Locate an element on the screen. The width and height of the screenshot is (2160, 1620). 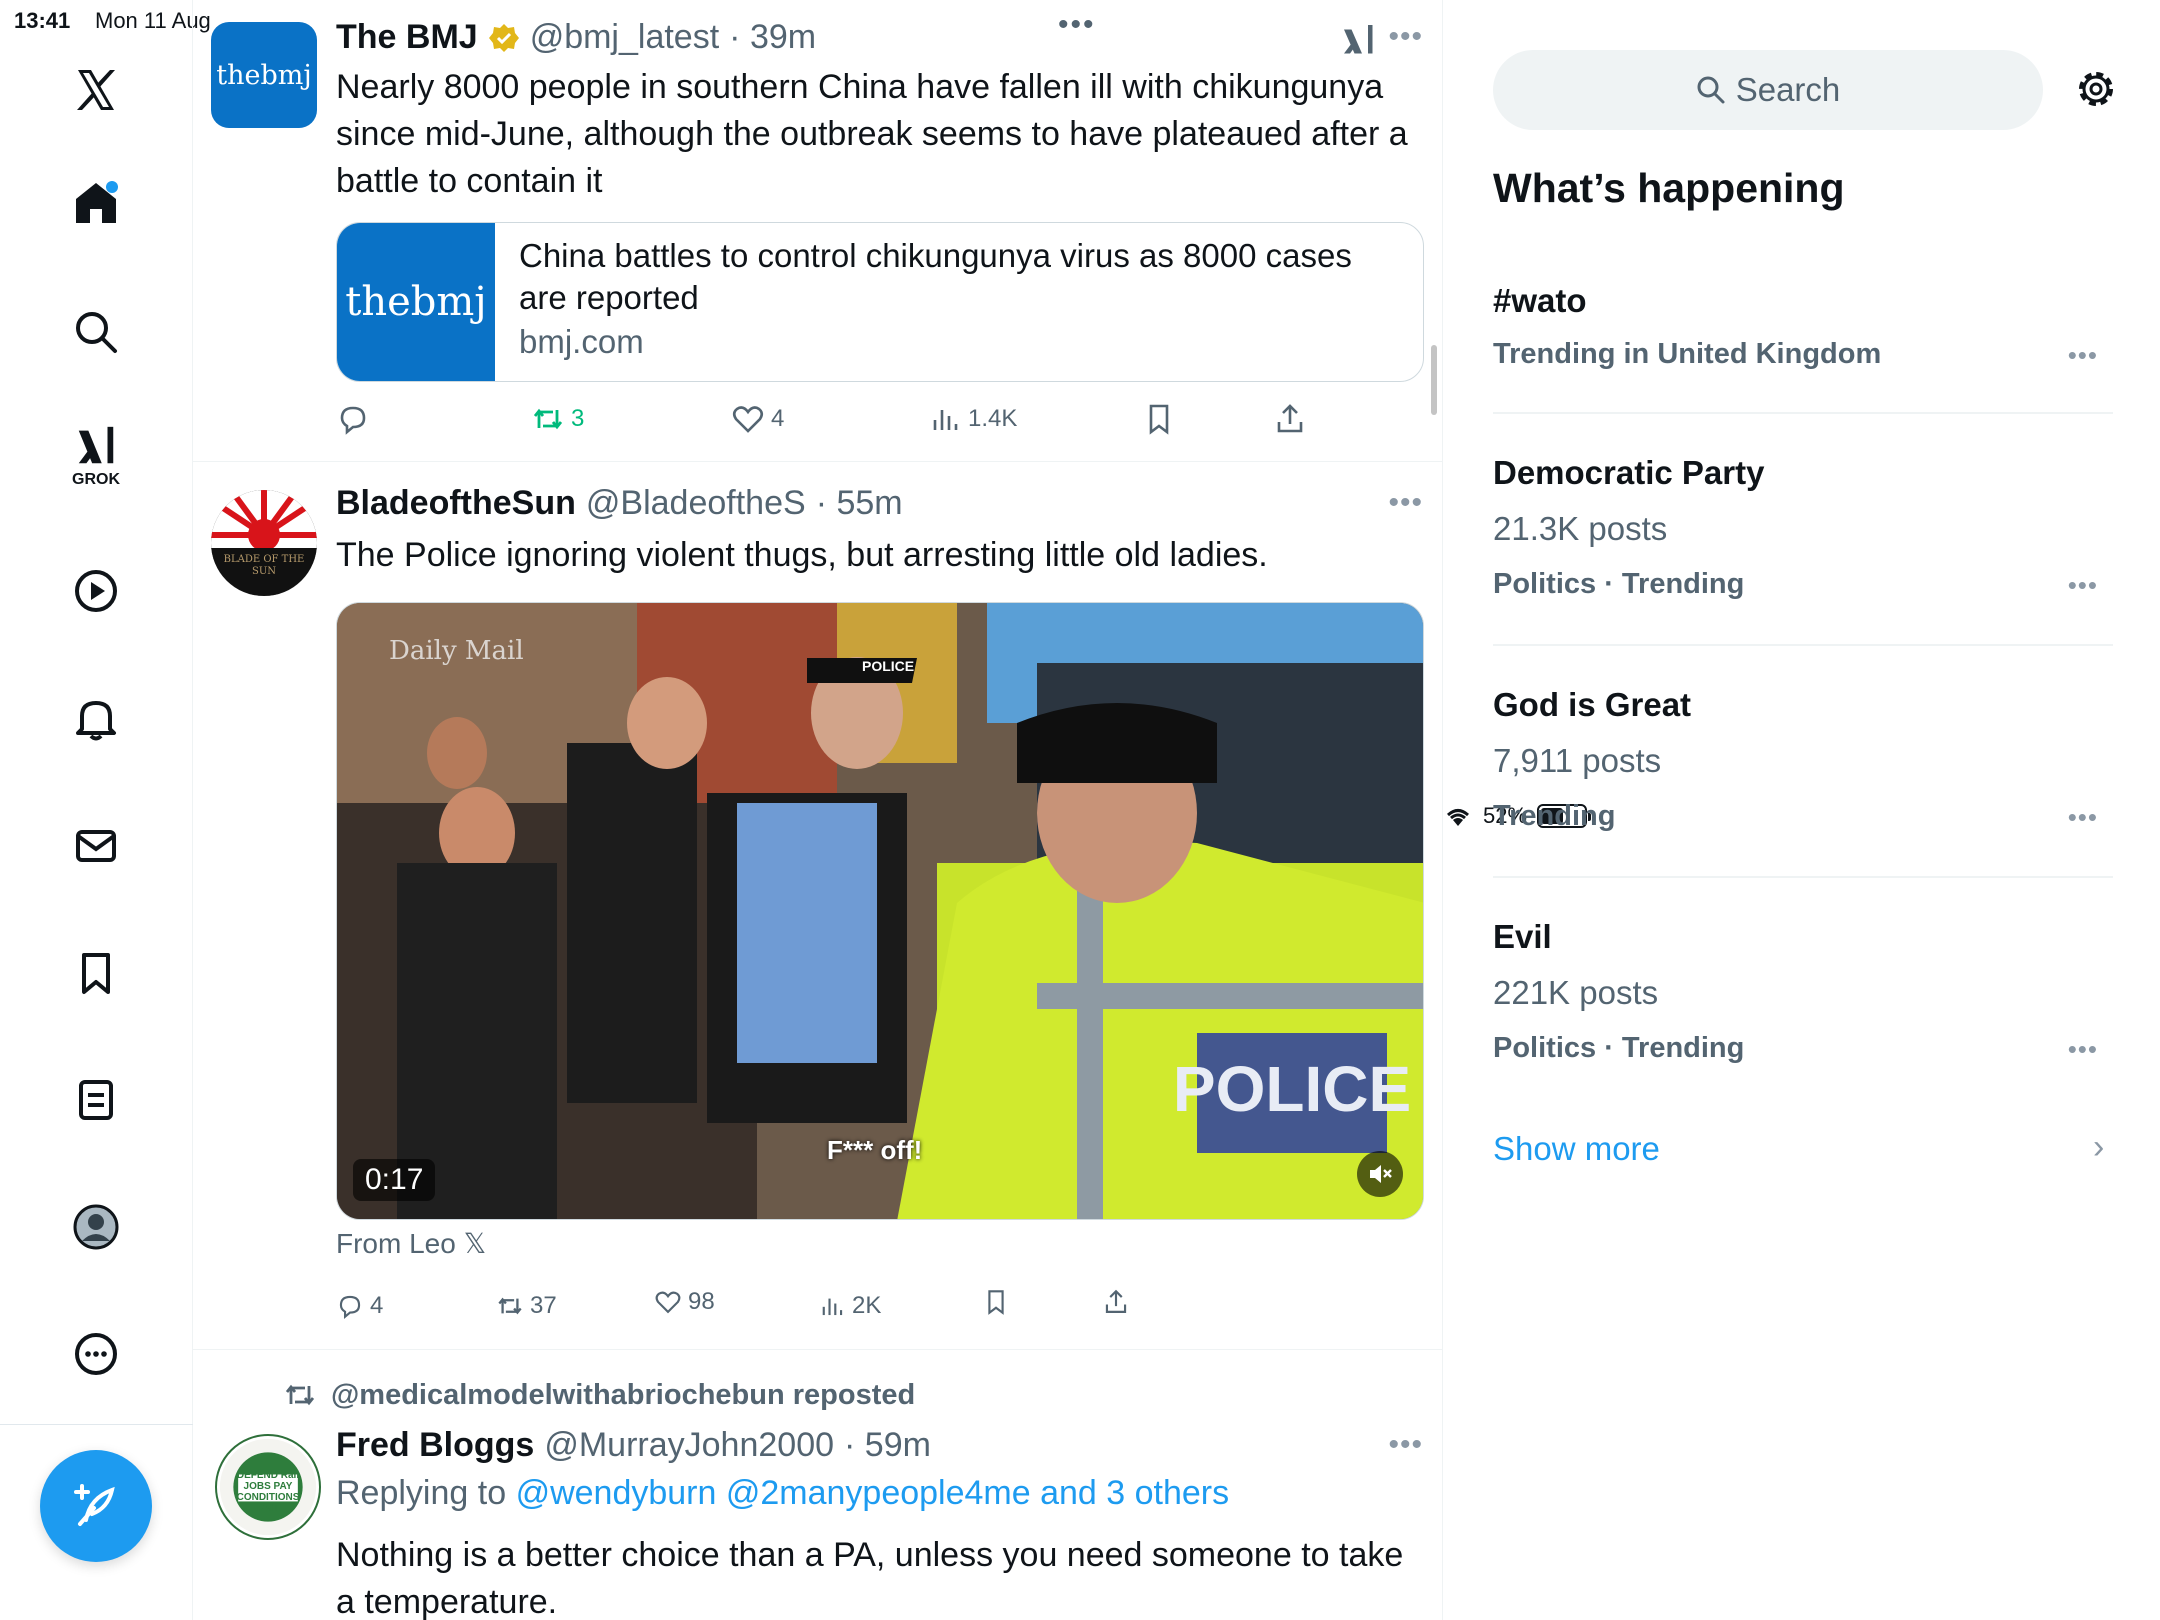
video-duration: 0:17 is located at coordinates (394, 1180).